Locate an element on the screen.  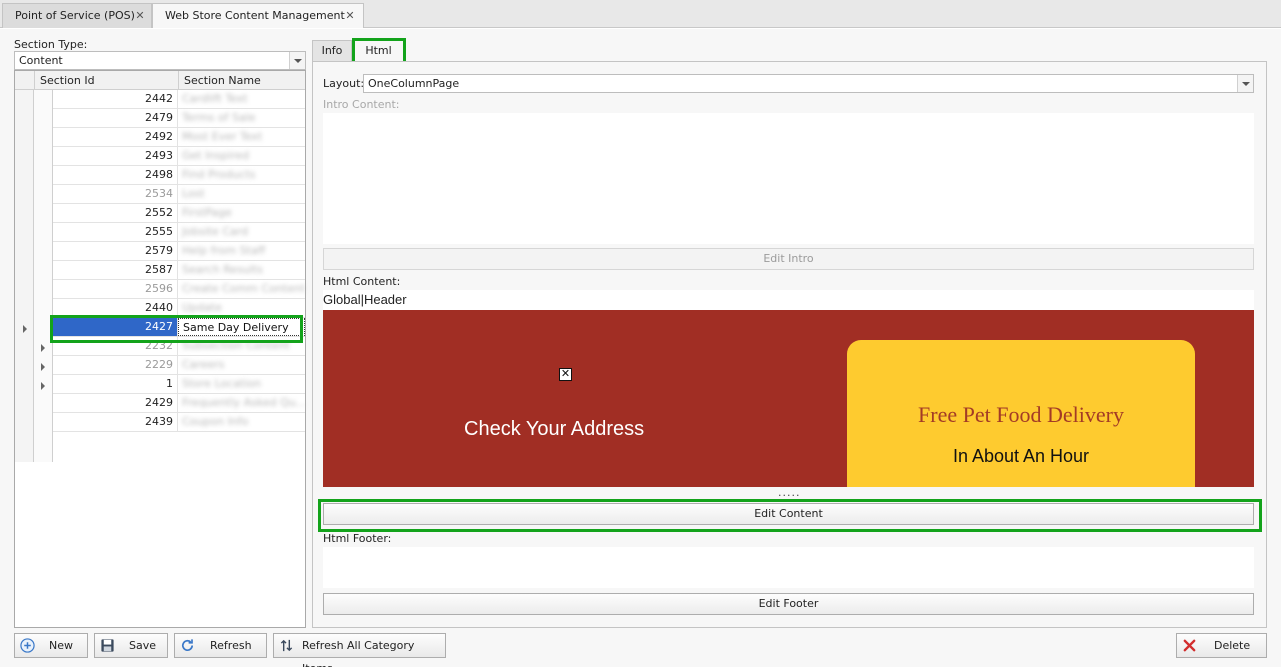
edit-intro-button: Edit Intro is located at coordinates (788, 259).